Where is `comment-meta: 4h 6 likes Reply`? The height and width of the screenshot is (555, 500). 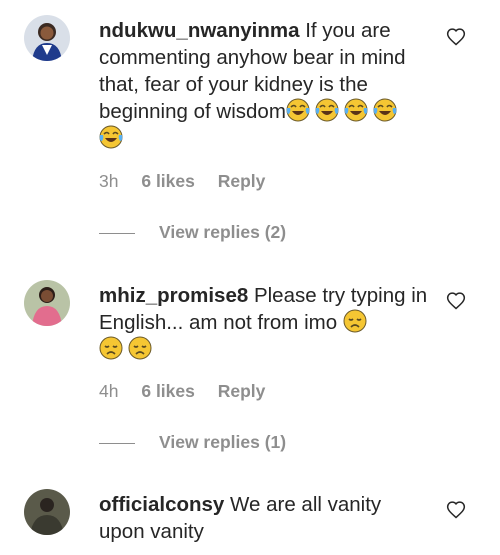 comment-meta: 4h 6 likes Reply is located at coordinates (191, 391).